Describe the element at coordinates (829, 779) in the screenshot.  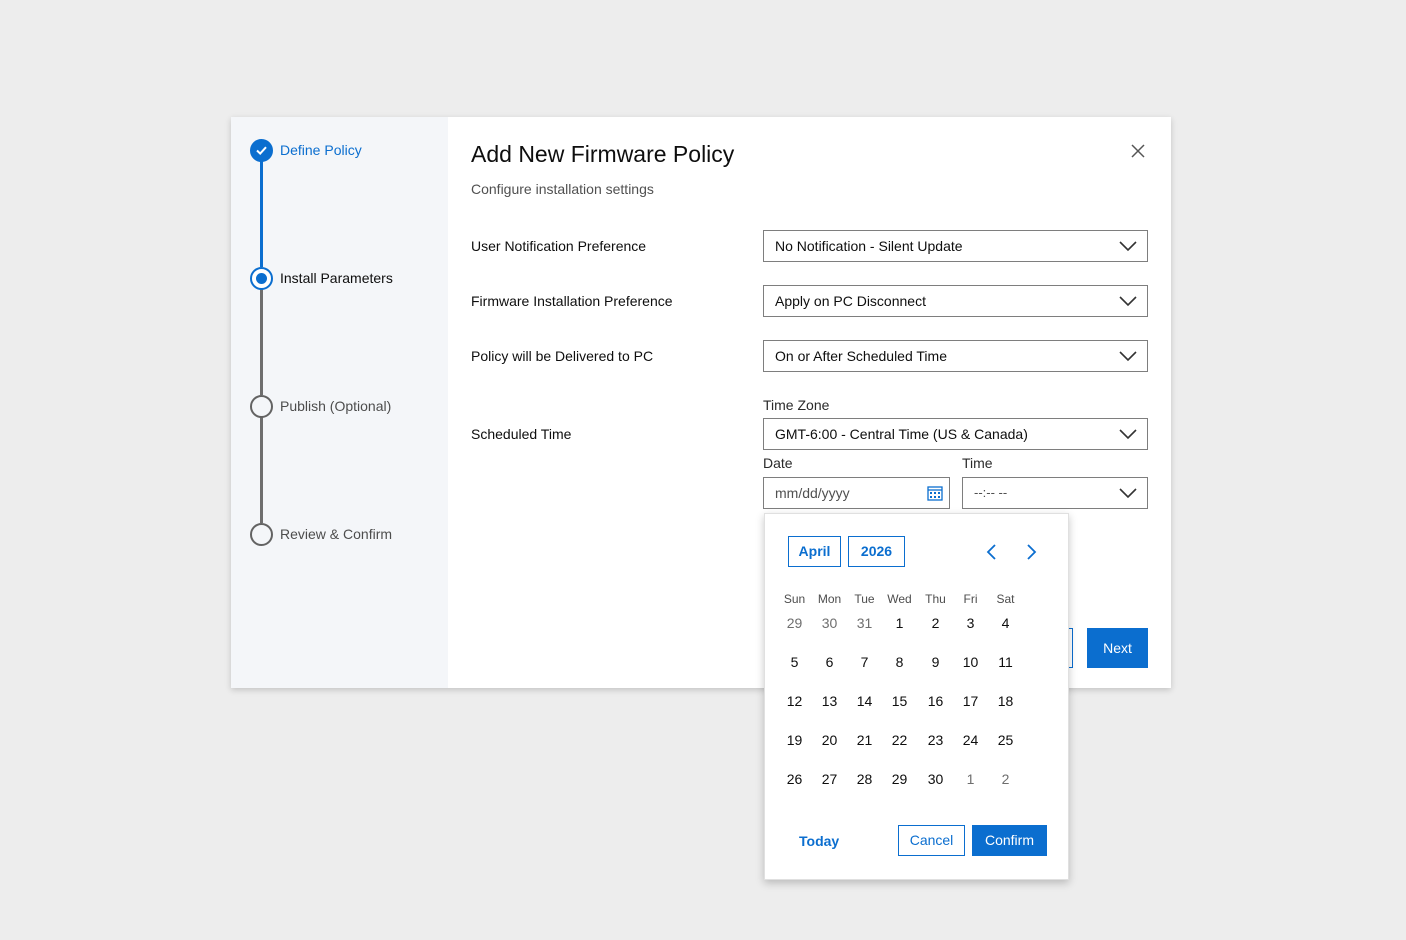
I see `calendar-day: 27` at that location.